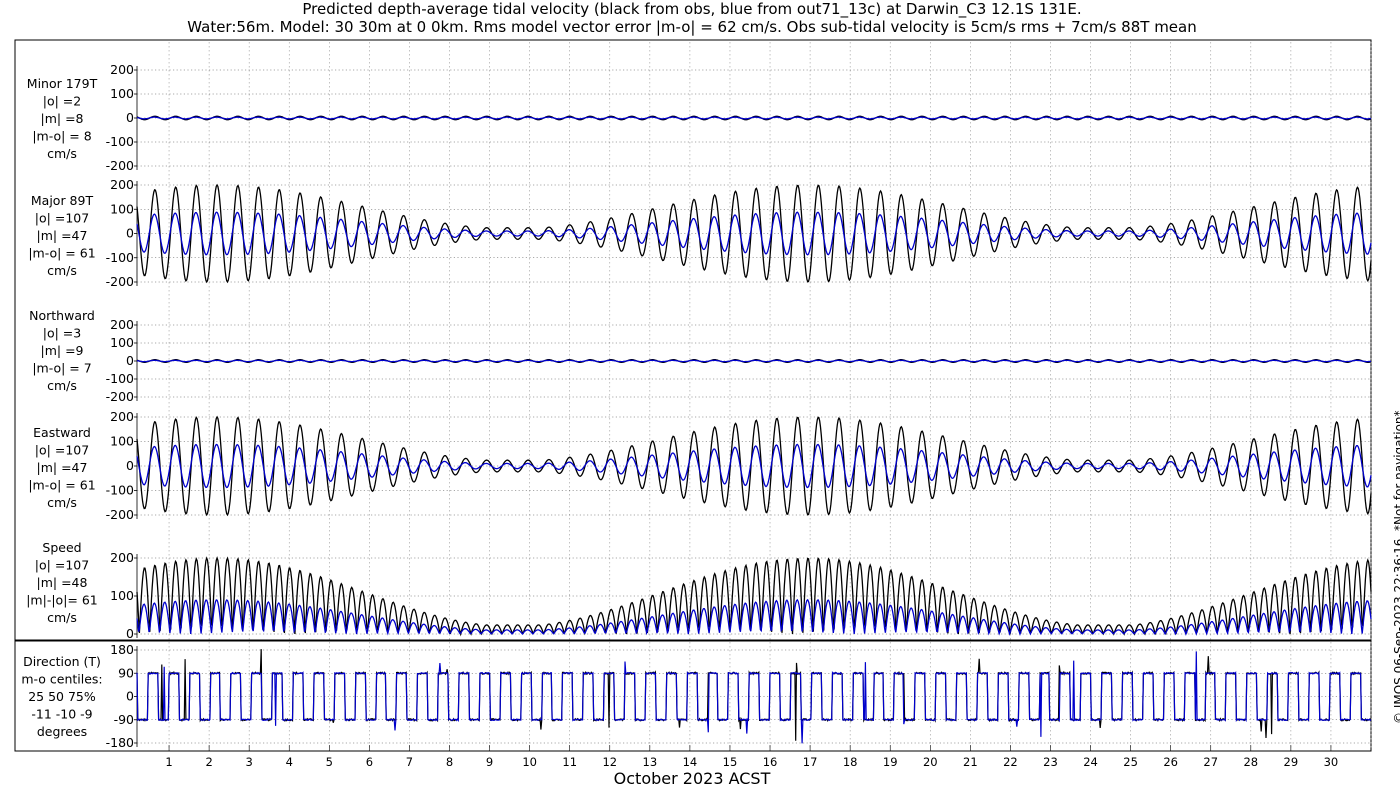  Describe the element at coordinates (754, 233) in the screenshot. I see `model-line-major` at that location.